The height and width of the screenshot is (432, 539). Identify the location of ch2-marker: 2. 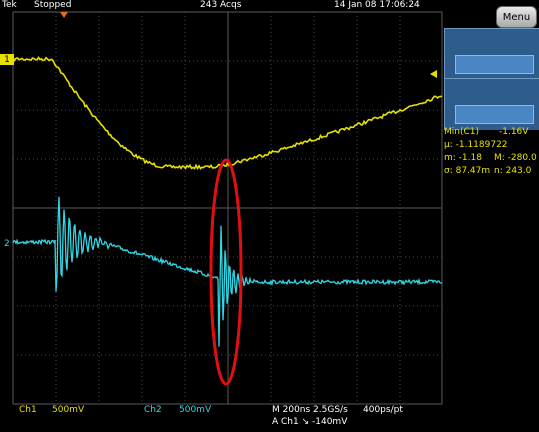
(7, 244).